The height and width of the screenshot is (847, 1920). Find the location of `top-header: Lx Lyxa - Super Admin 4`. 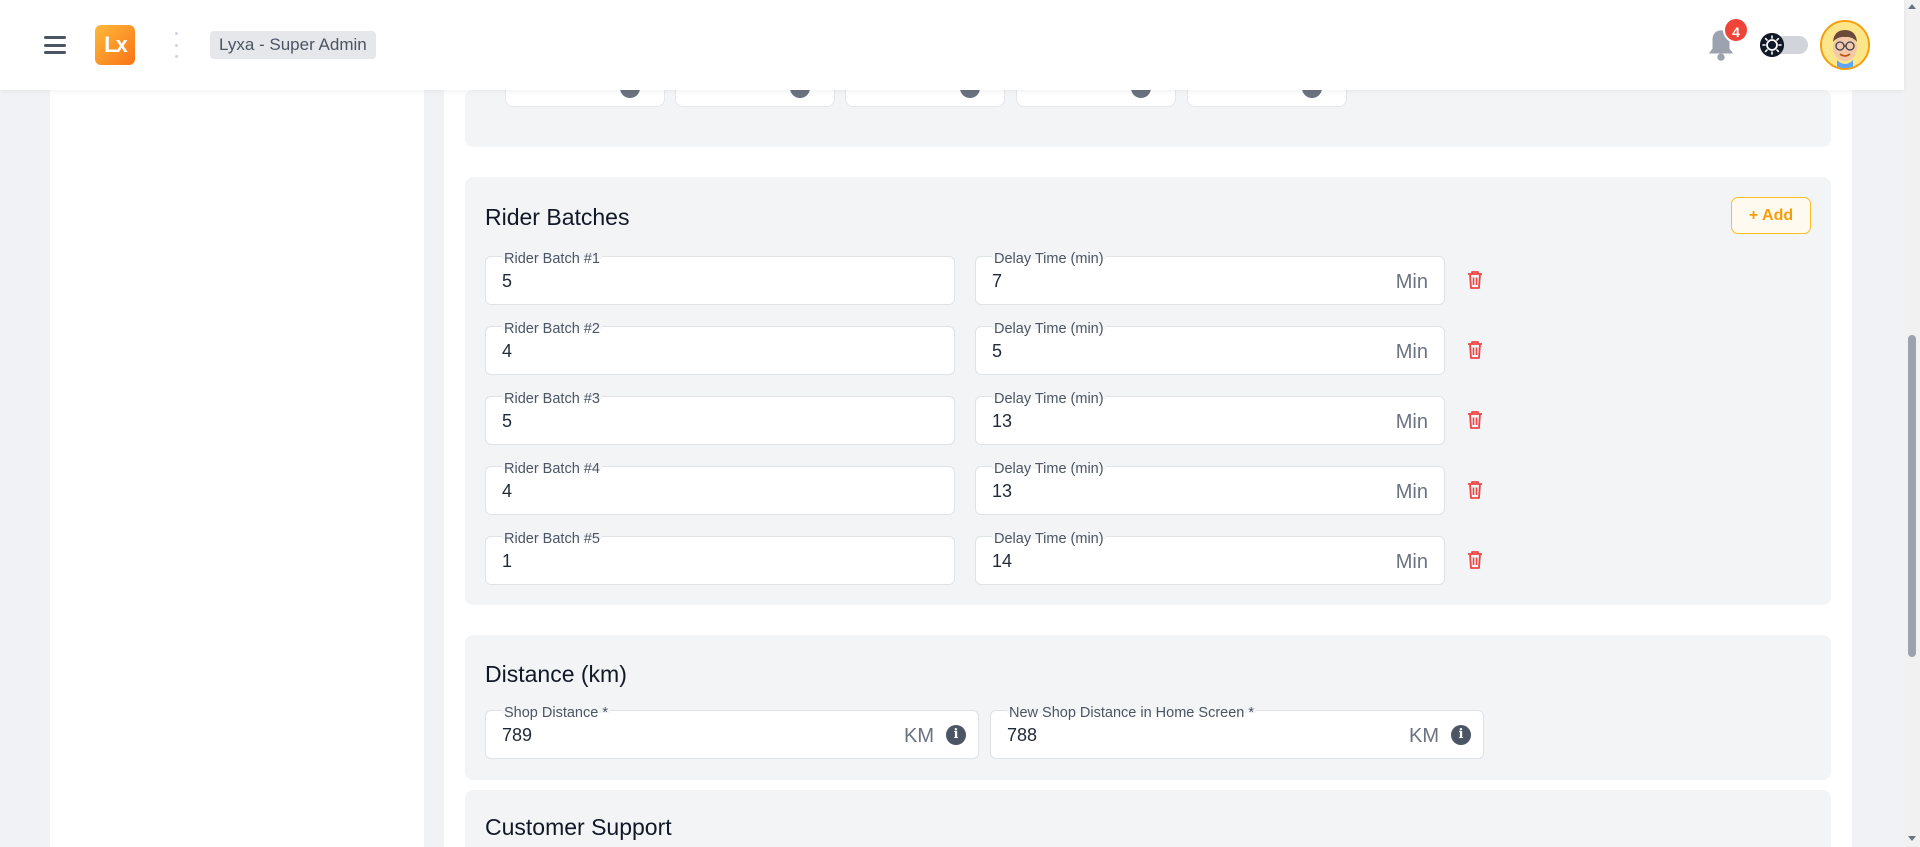

top-header: Lx Lyxa - Super Admin 4 is located at coordinates (952, 45).